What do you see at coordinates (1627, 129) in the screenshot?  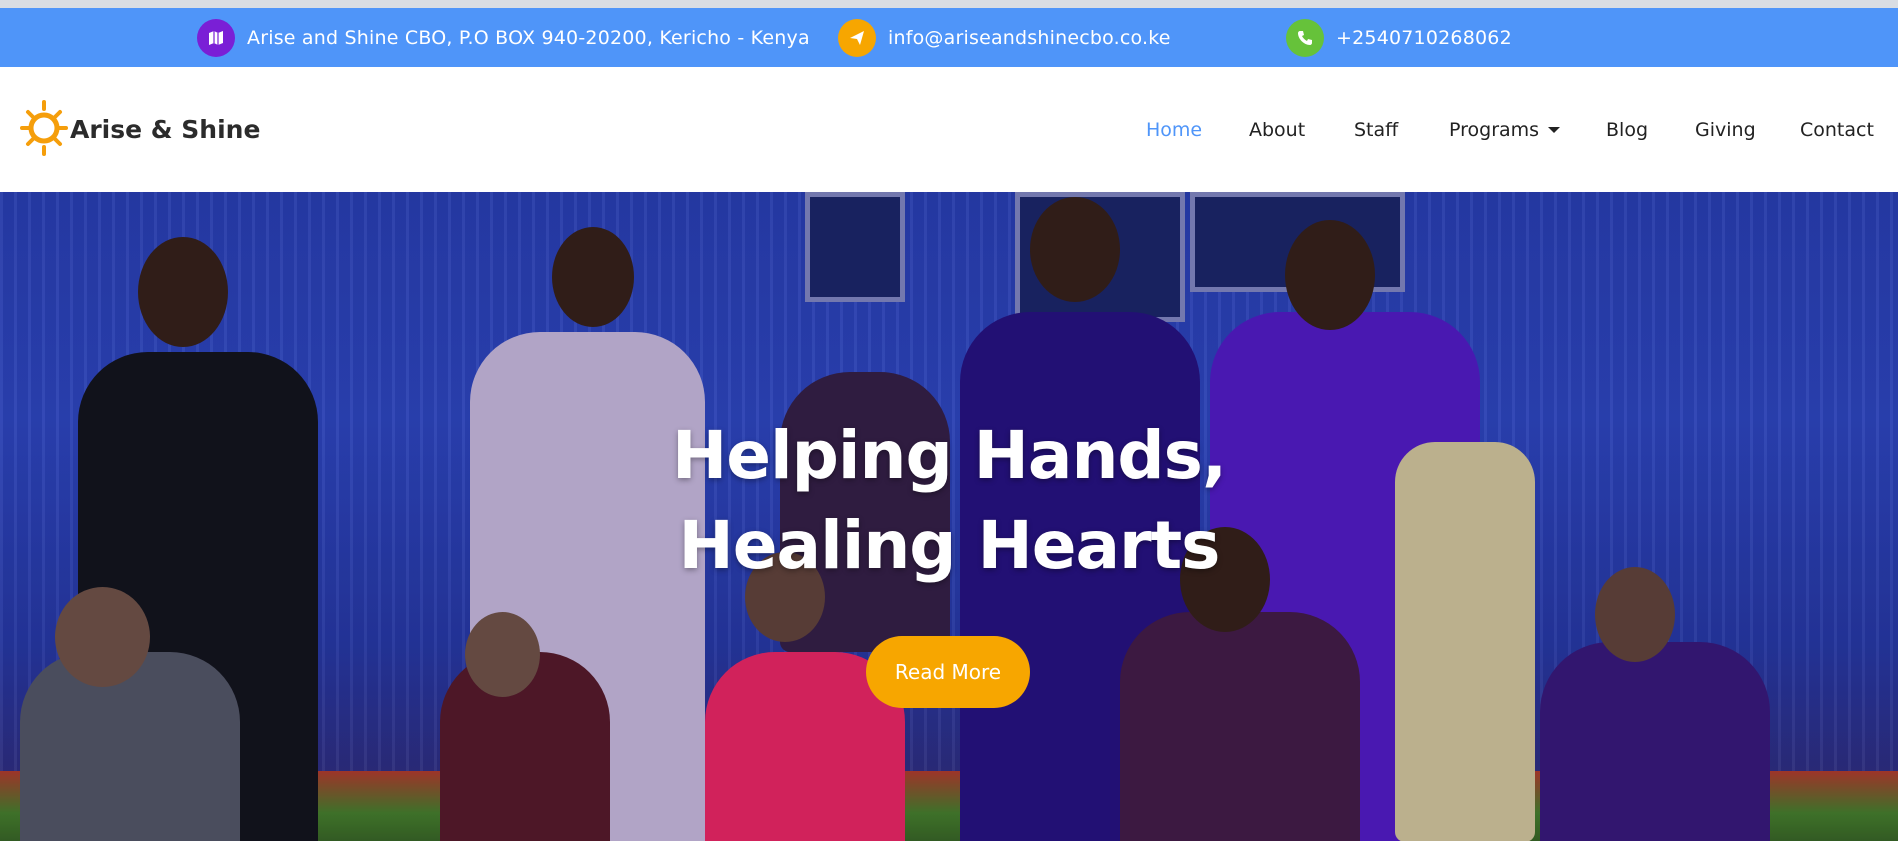 I see `nav-blog: Blog` at bounding box center [1627, 129].